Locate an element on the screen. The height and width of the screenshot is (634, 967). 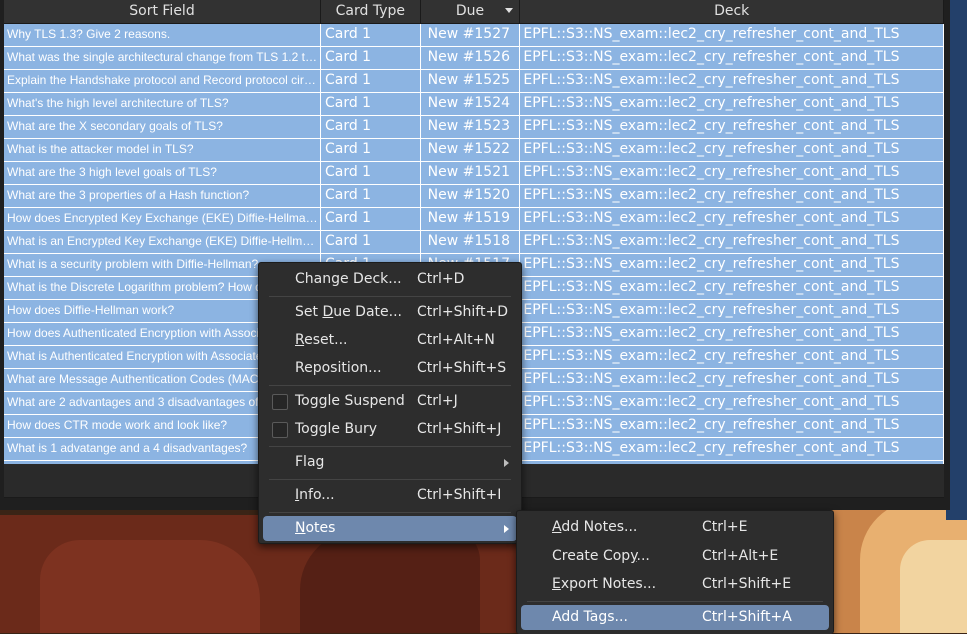
menu-item-set-due-date: Set Due Date... Ctrl+Shift+D is located at coordinates (390, 312).